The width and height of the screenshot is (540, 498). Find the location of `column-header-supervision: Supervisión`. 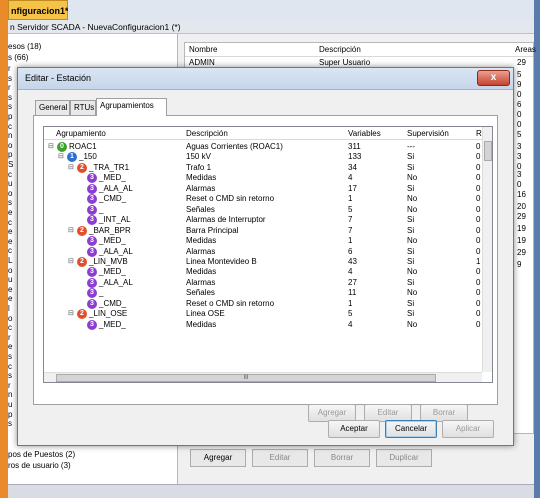

column-header-supervision: Supervisión is located at coordinates (428, 133).